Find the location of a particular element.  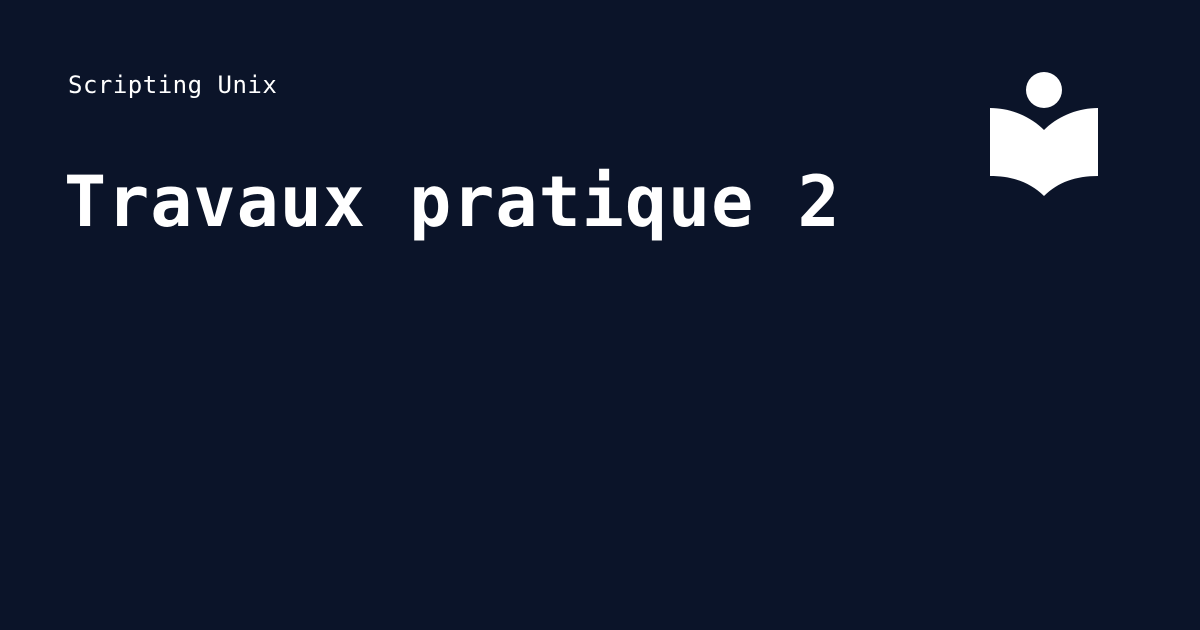

page-title: Travaux pratique 2 is located at coordinates (452, 202).